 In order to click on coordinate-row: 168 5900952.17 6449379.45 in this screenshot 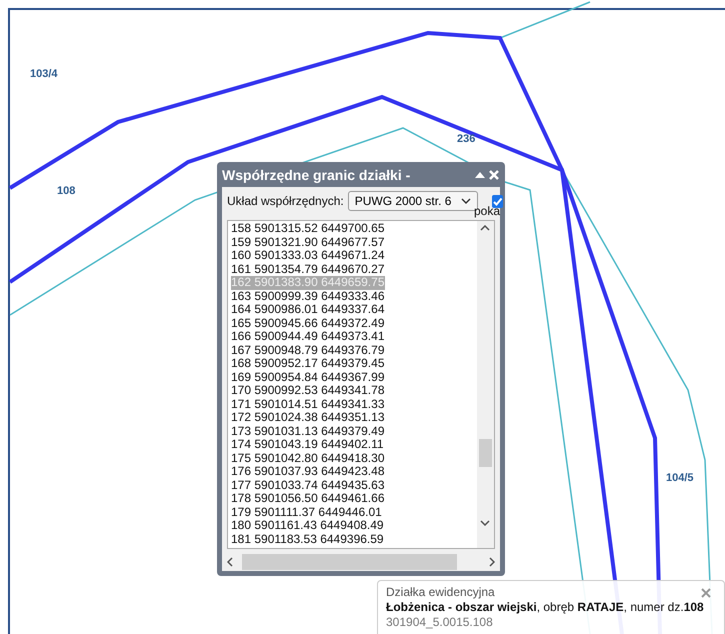, I will do `click(307, 363)`.